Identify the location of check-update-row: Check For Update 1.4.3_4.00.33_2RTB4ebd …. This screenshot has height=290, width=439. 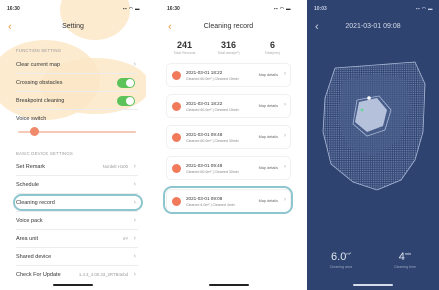
(77, 275).